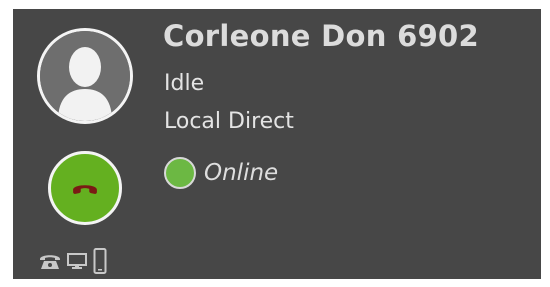  Describe the element at coordinates (100, 261) in the screenshot. I see `mobile-phone-icon` at that location.